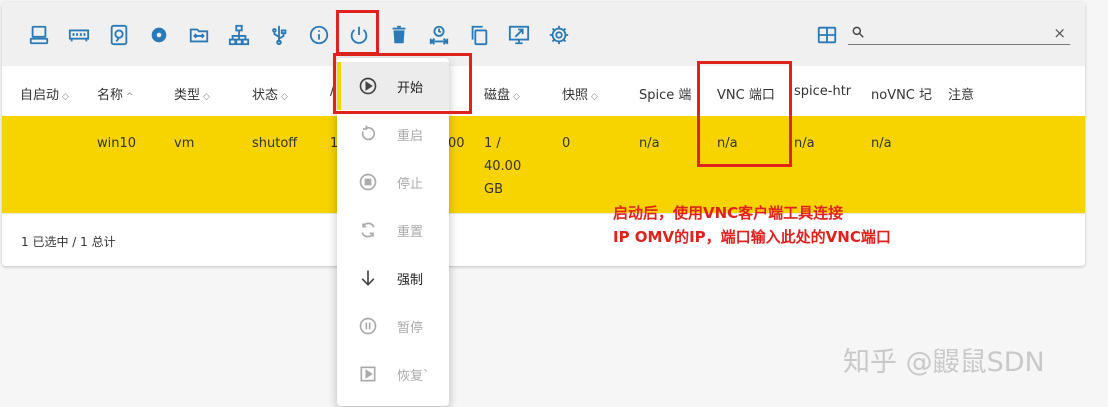 This screenshot has height=407, width=1108. What do you see at coordinates (393, 278) in the screenshot?
I see `menu-item-force: 强制` at bounding box center [393, 278].